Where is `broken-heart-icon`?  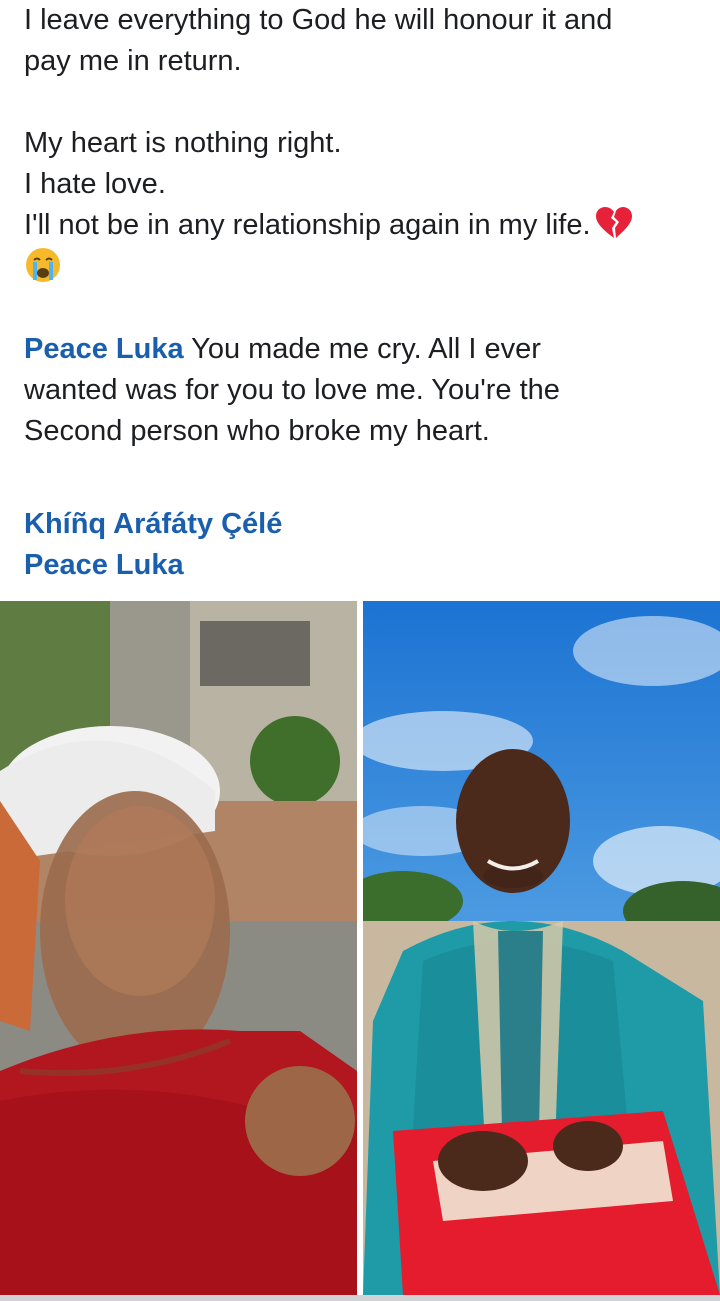
broken-heart-icon is located at coordinates (613, 222).